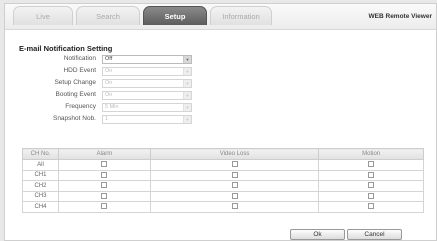 This screenshot has width=437, height=241. I want to click on tab-search: Search, so click(108, 15).